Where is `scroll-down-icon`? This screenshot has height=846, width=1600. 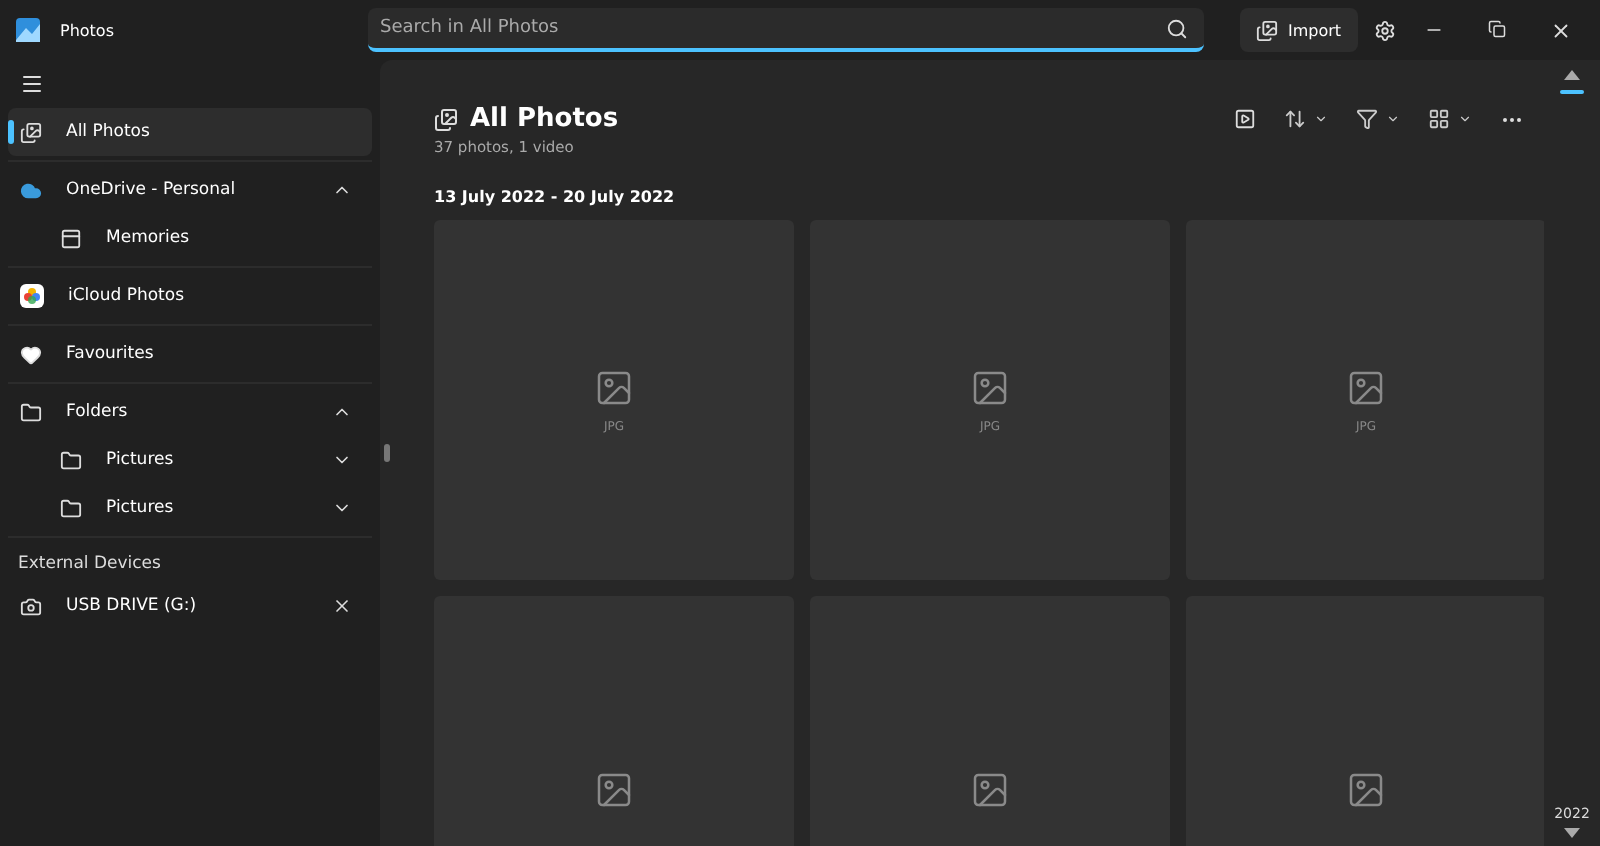
scroll-down-icon is located at coordinates (1572, 833).